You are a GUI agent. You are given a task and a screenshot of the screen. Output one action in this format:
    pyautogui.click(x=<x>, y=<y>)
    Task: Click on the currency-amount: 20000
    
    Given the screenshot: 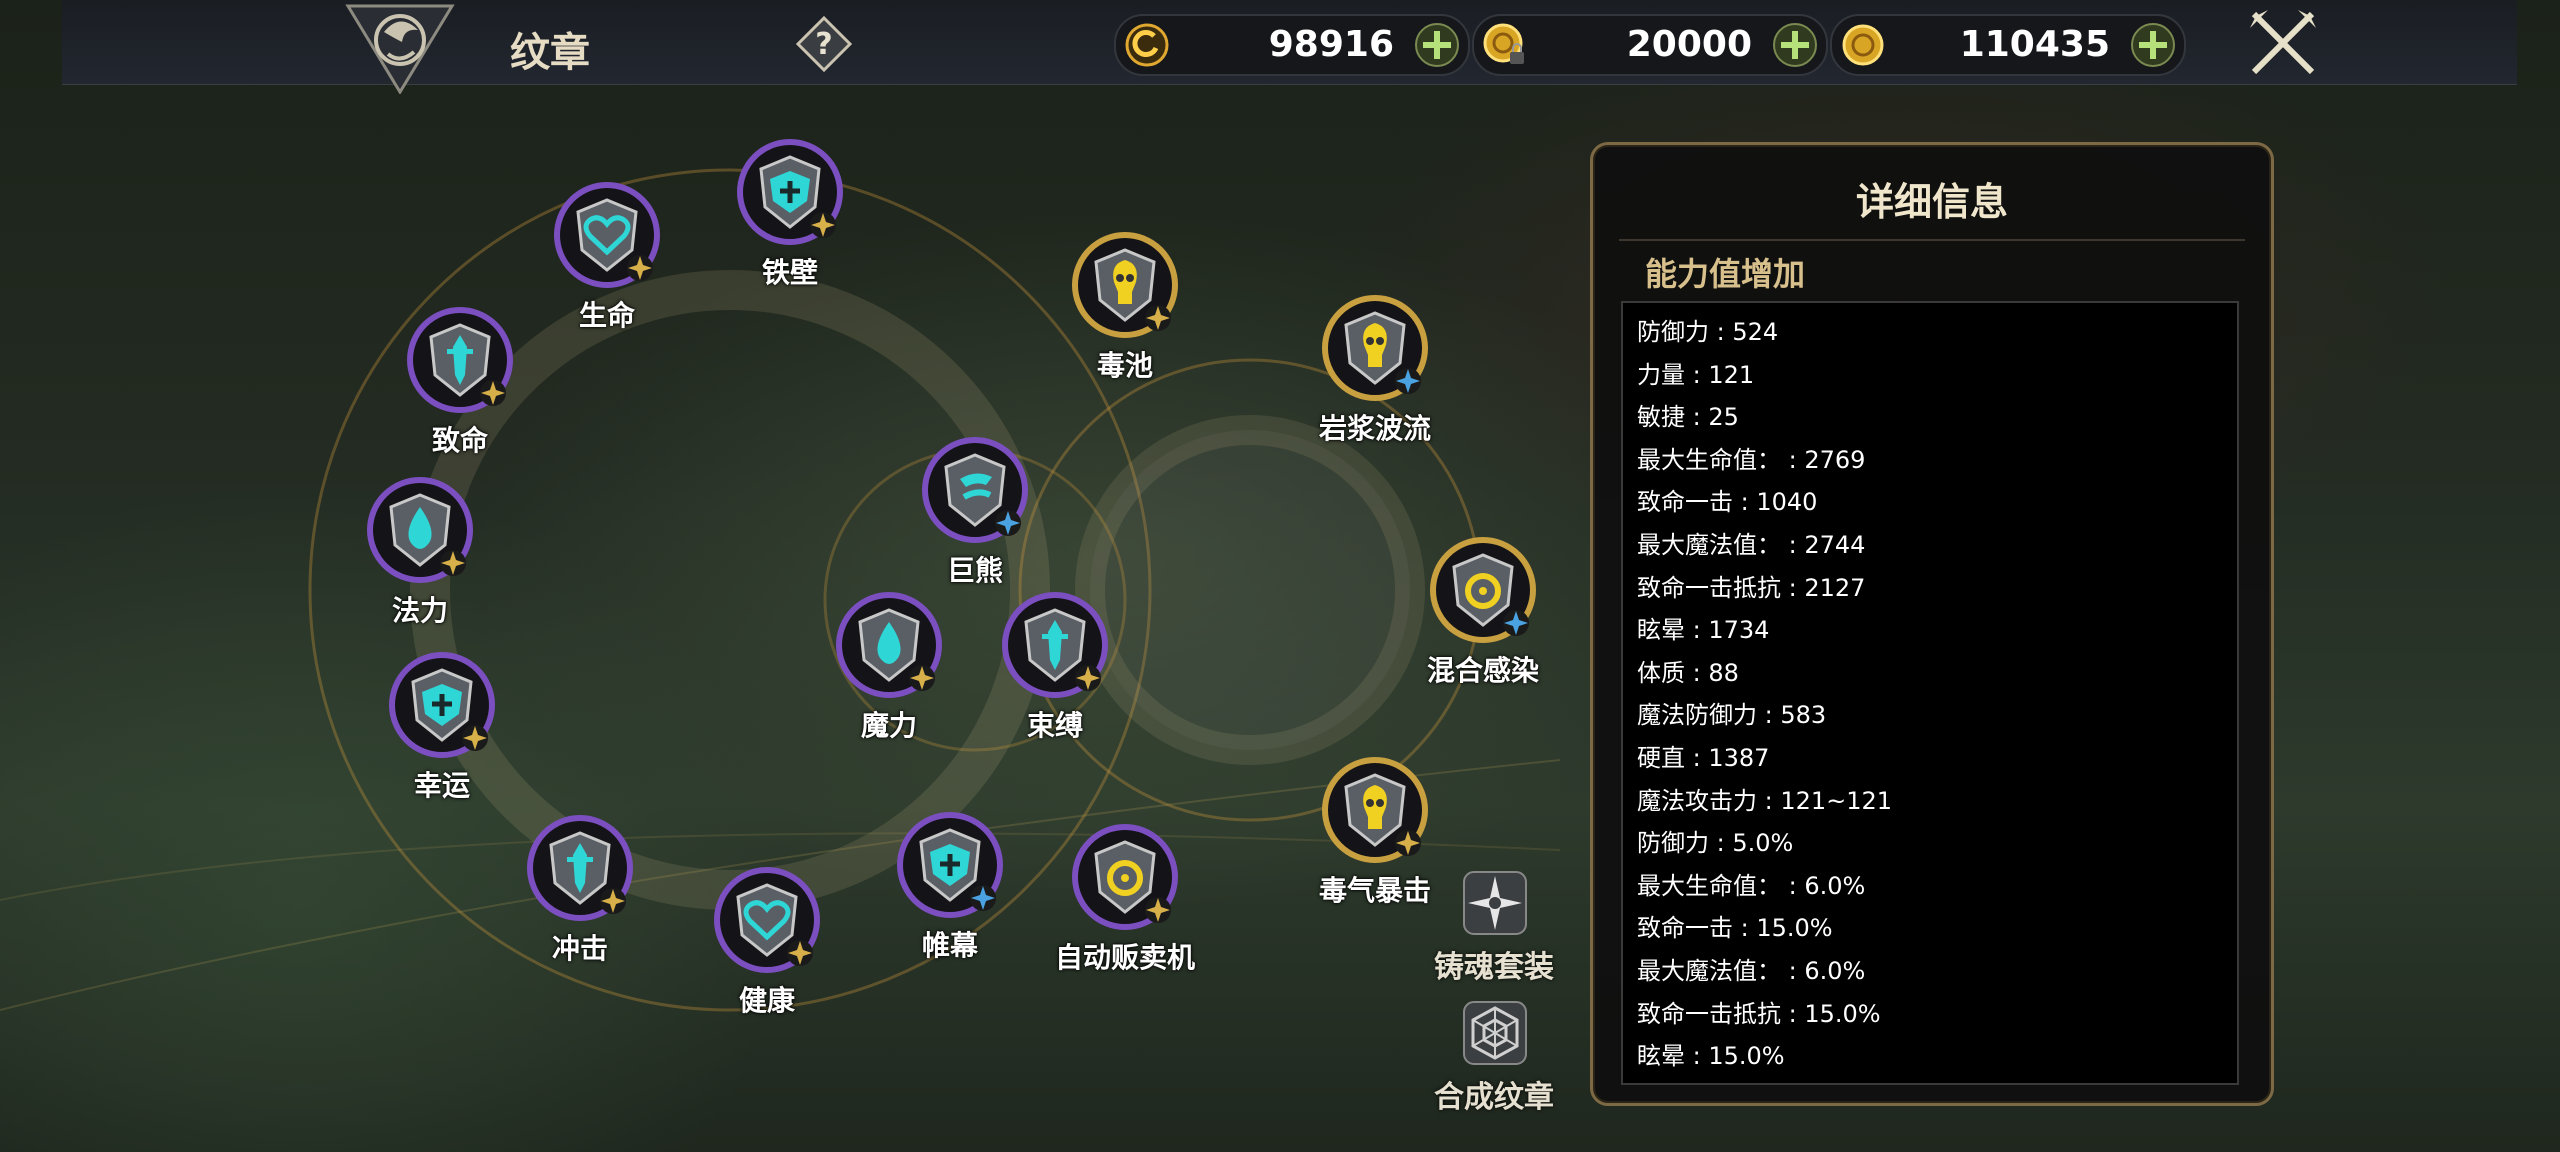 What is the action you would take?
    pyautogui.click(x=1689, y=44)
    